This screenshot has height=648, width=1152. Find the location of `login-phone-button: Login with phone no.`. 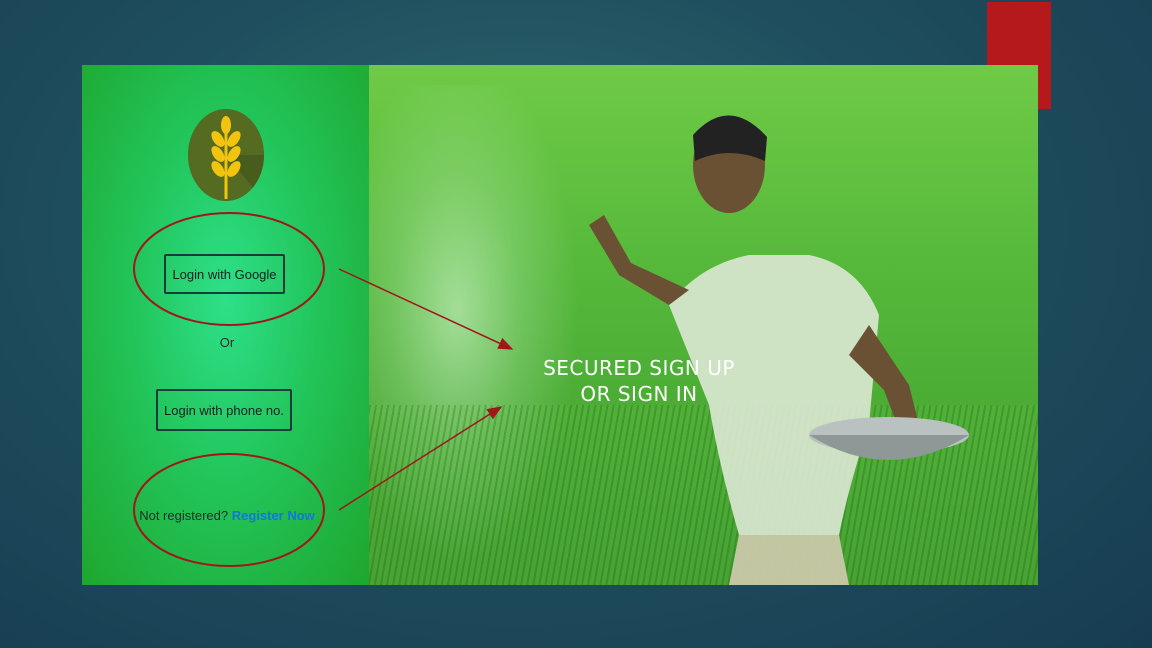

login-phone-button: Login with phone no. is located at coordinates (224, 410).